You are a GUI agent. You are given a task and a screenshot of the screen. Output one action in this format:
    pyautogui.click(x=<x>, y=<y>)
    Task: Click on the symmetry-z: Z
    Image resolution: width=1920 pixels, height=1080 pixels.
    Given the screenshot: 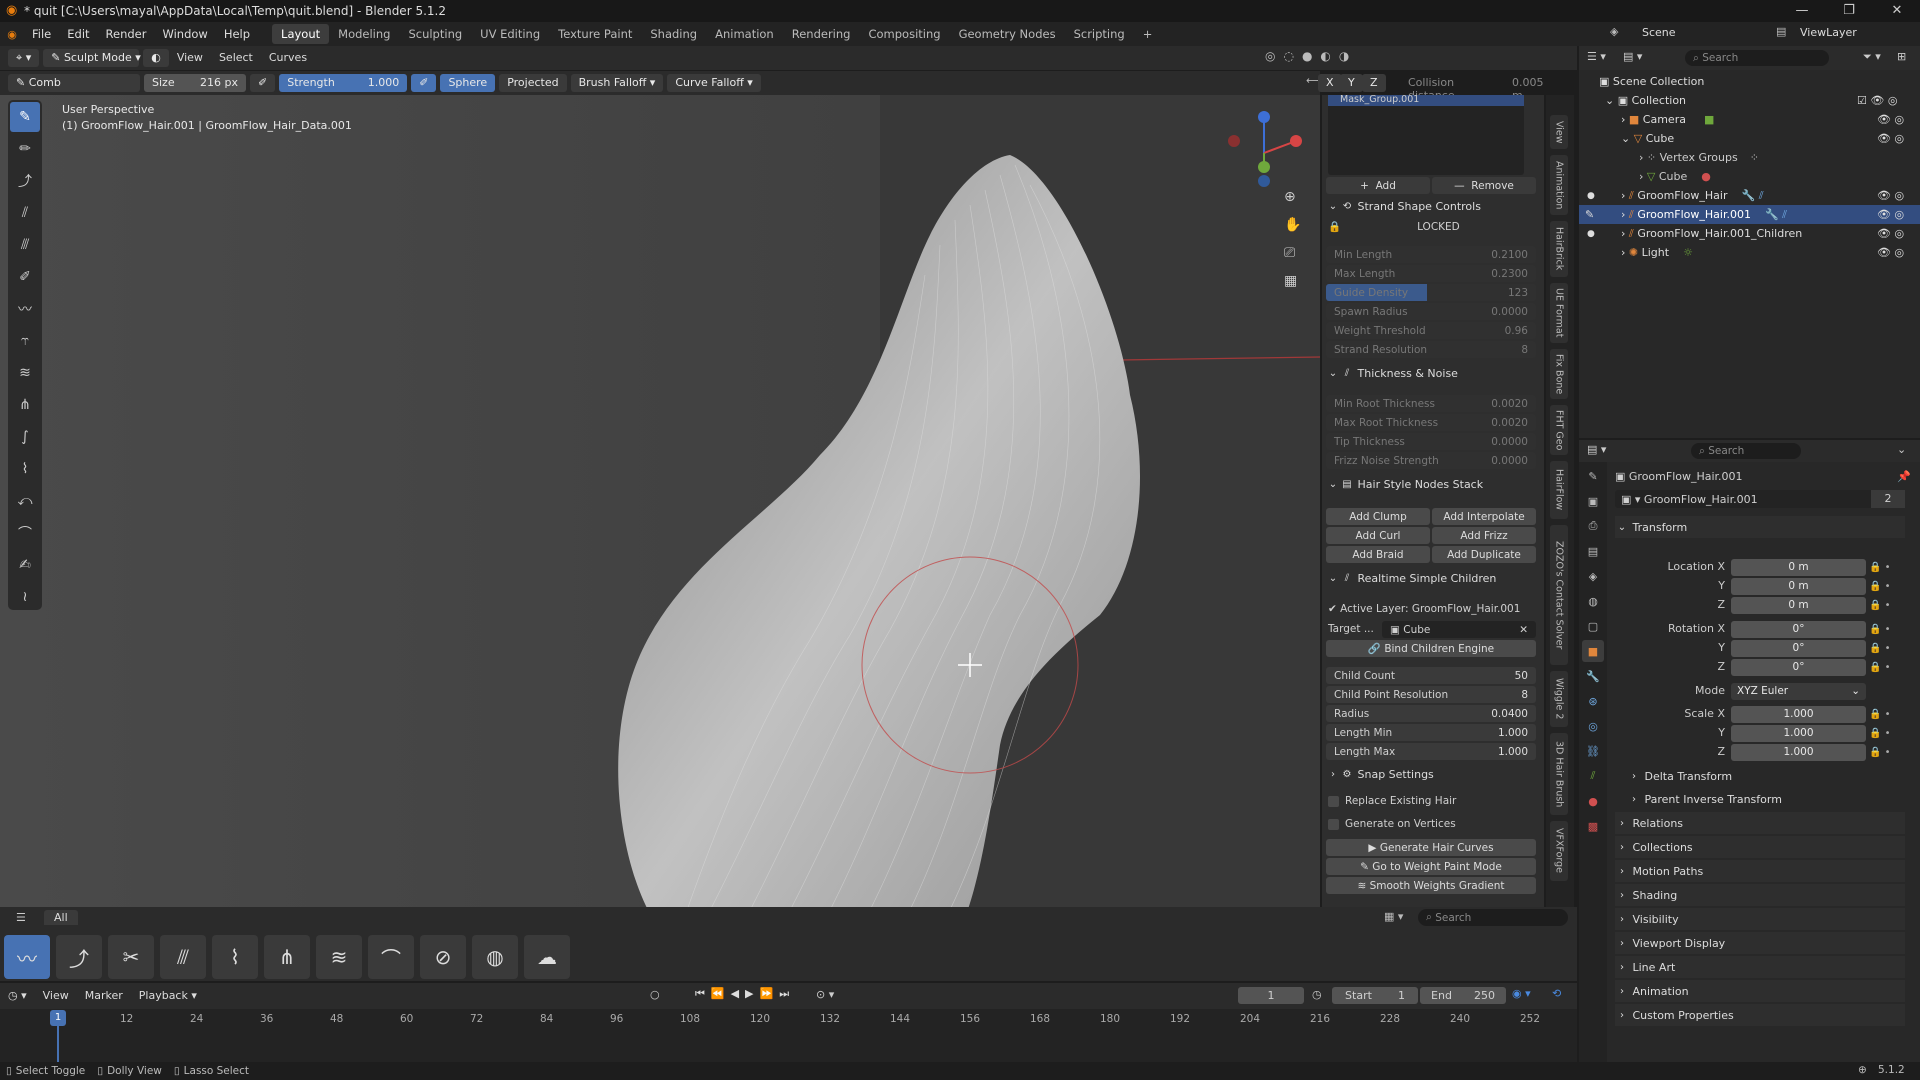 What is the action you would take?
    pyautogui.click(x=1374, y=83)
    